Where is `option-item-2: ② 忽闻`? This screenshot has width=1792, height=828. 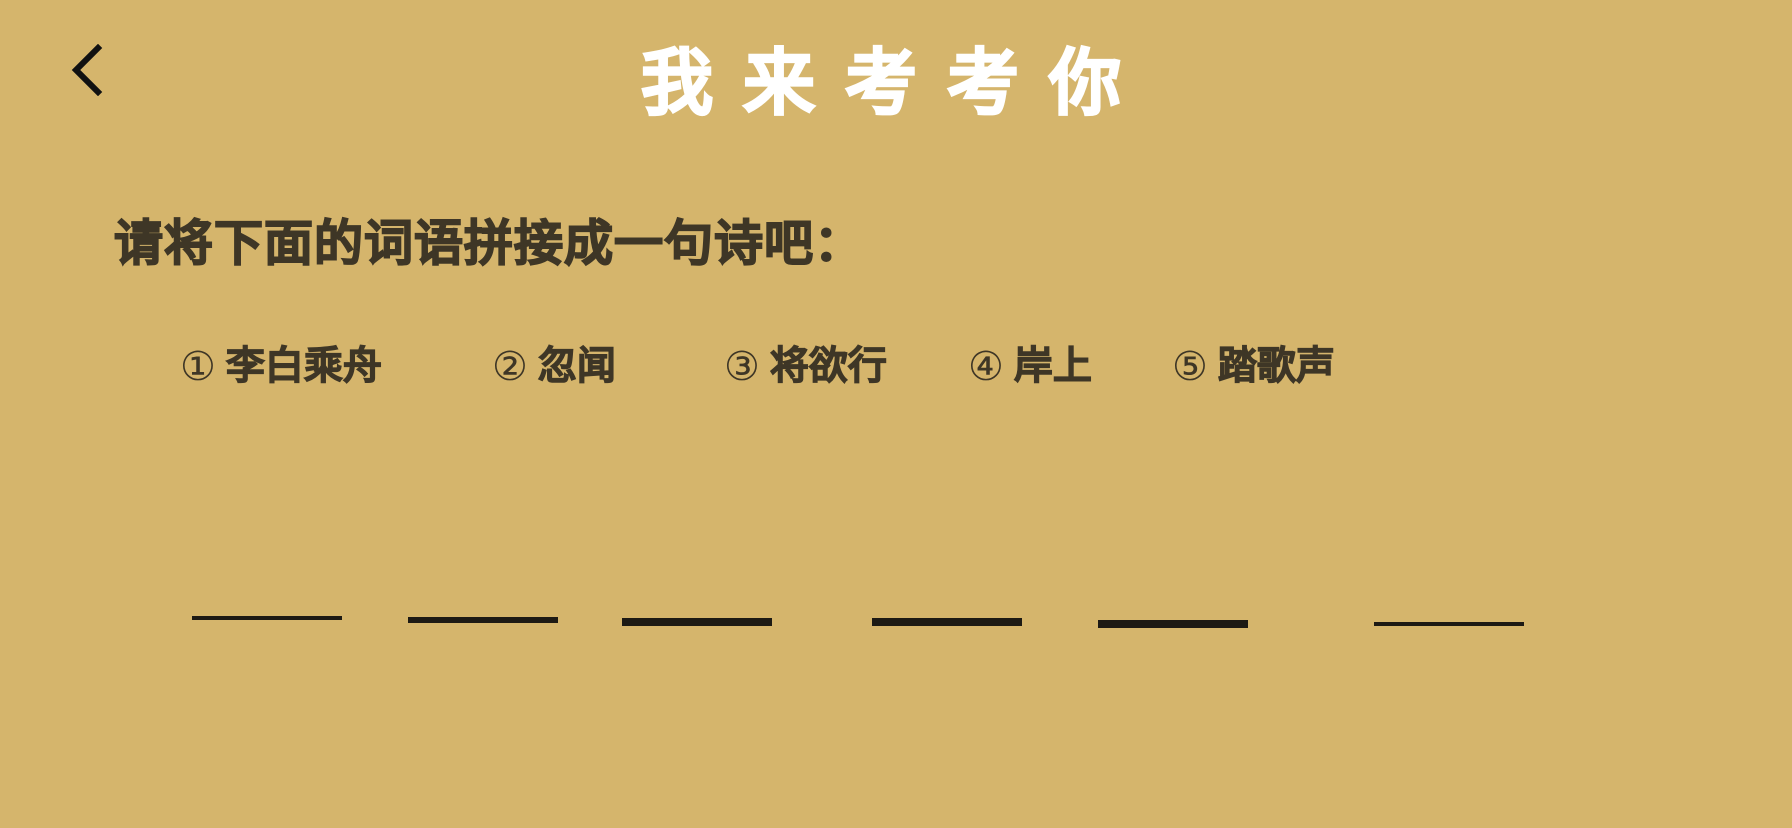 option-item-2: ② 忽闻 is located at coordinates (554, 367).